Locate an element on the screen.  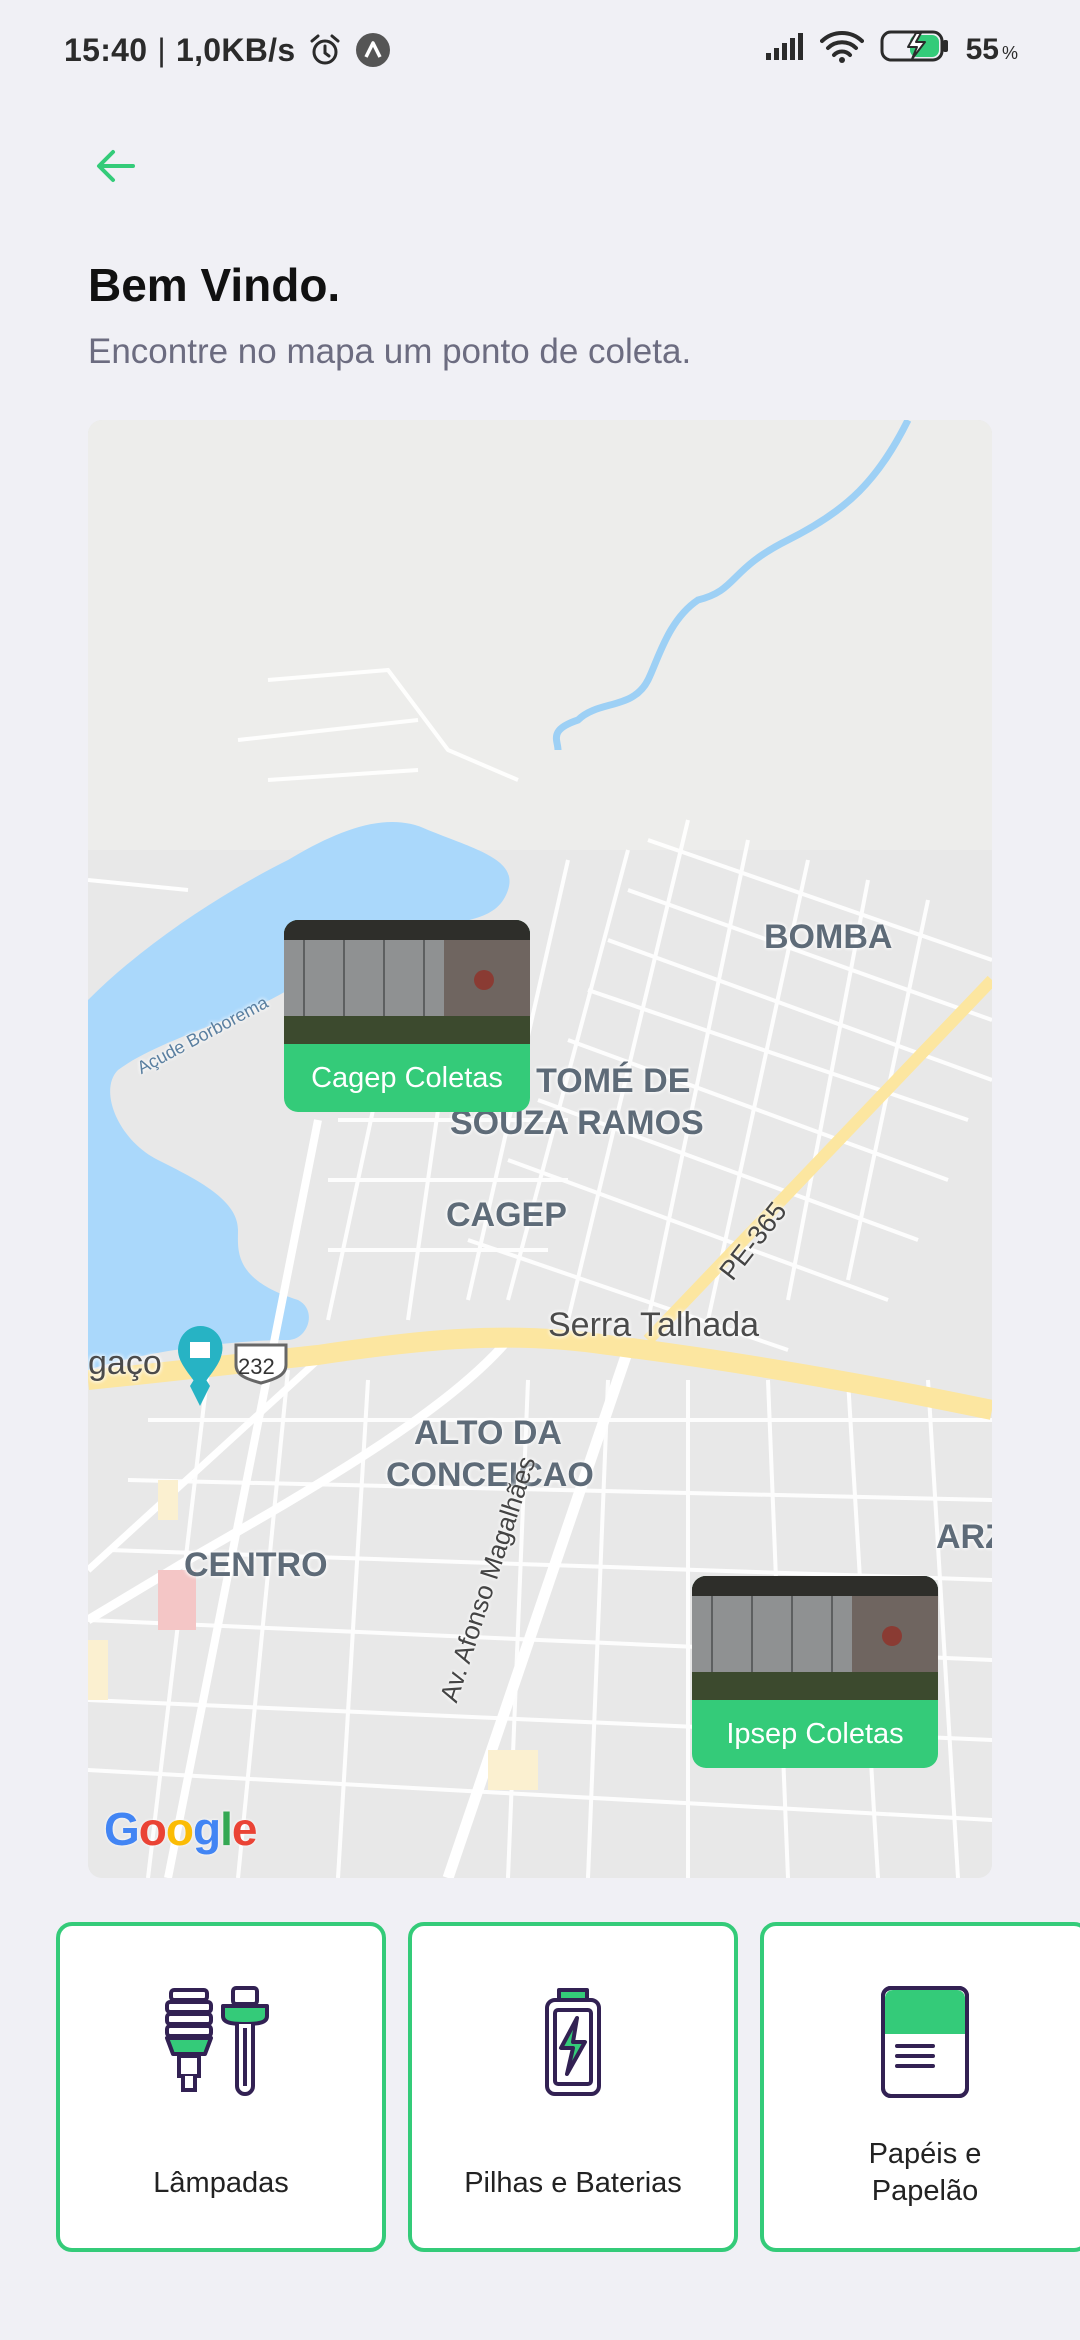
map-label-alto-line1: ALTO DA is located at coordinates (488, 1433).